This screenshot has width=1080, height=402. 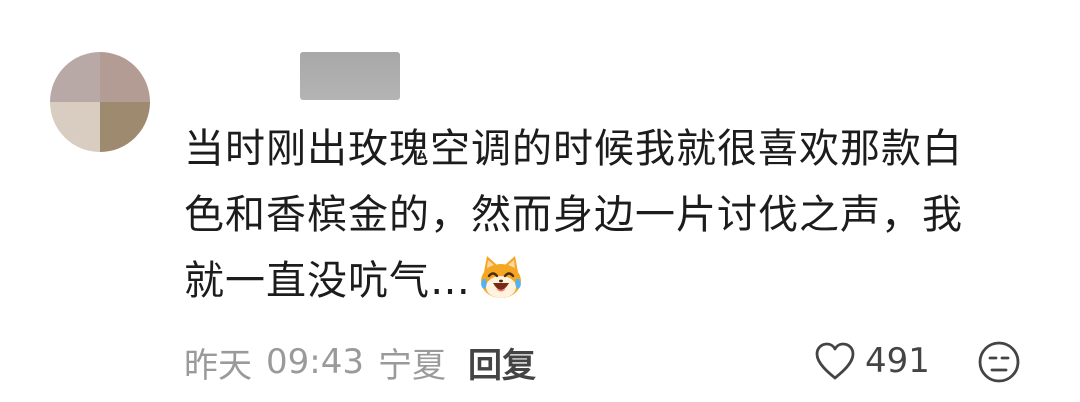 What do you see at coordinates (835, 361) in the screenshot?
I see `heart-outline-icon` at bounding box center [835, 361].